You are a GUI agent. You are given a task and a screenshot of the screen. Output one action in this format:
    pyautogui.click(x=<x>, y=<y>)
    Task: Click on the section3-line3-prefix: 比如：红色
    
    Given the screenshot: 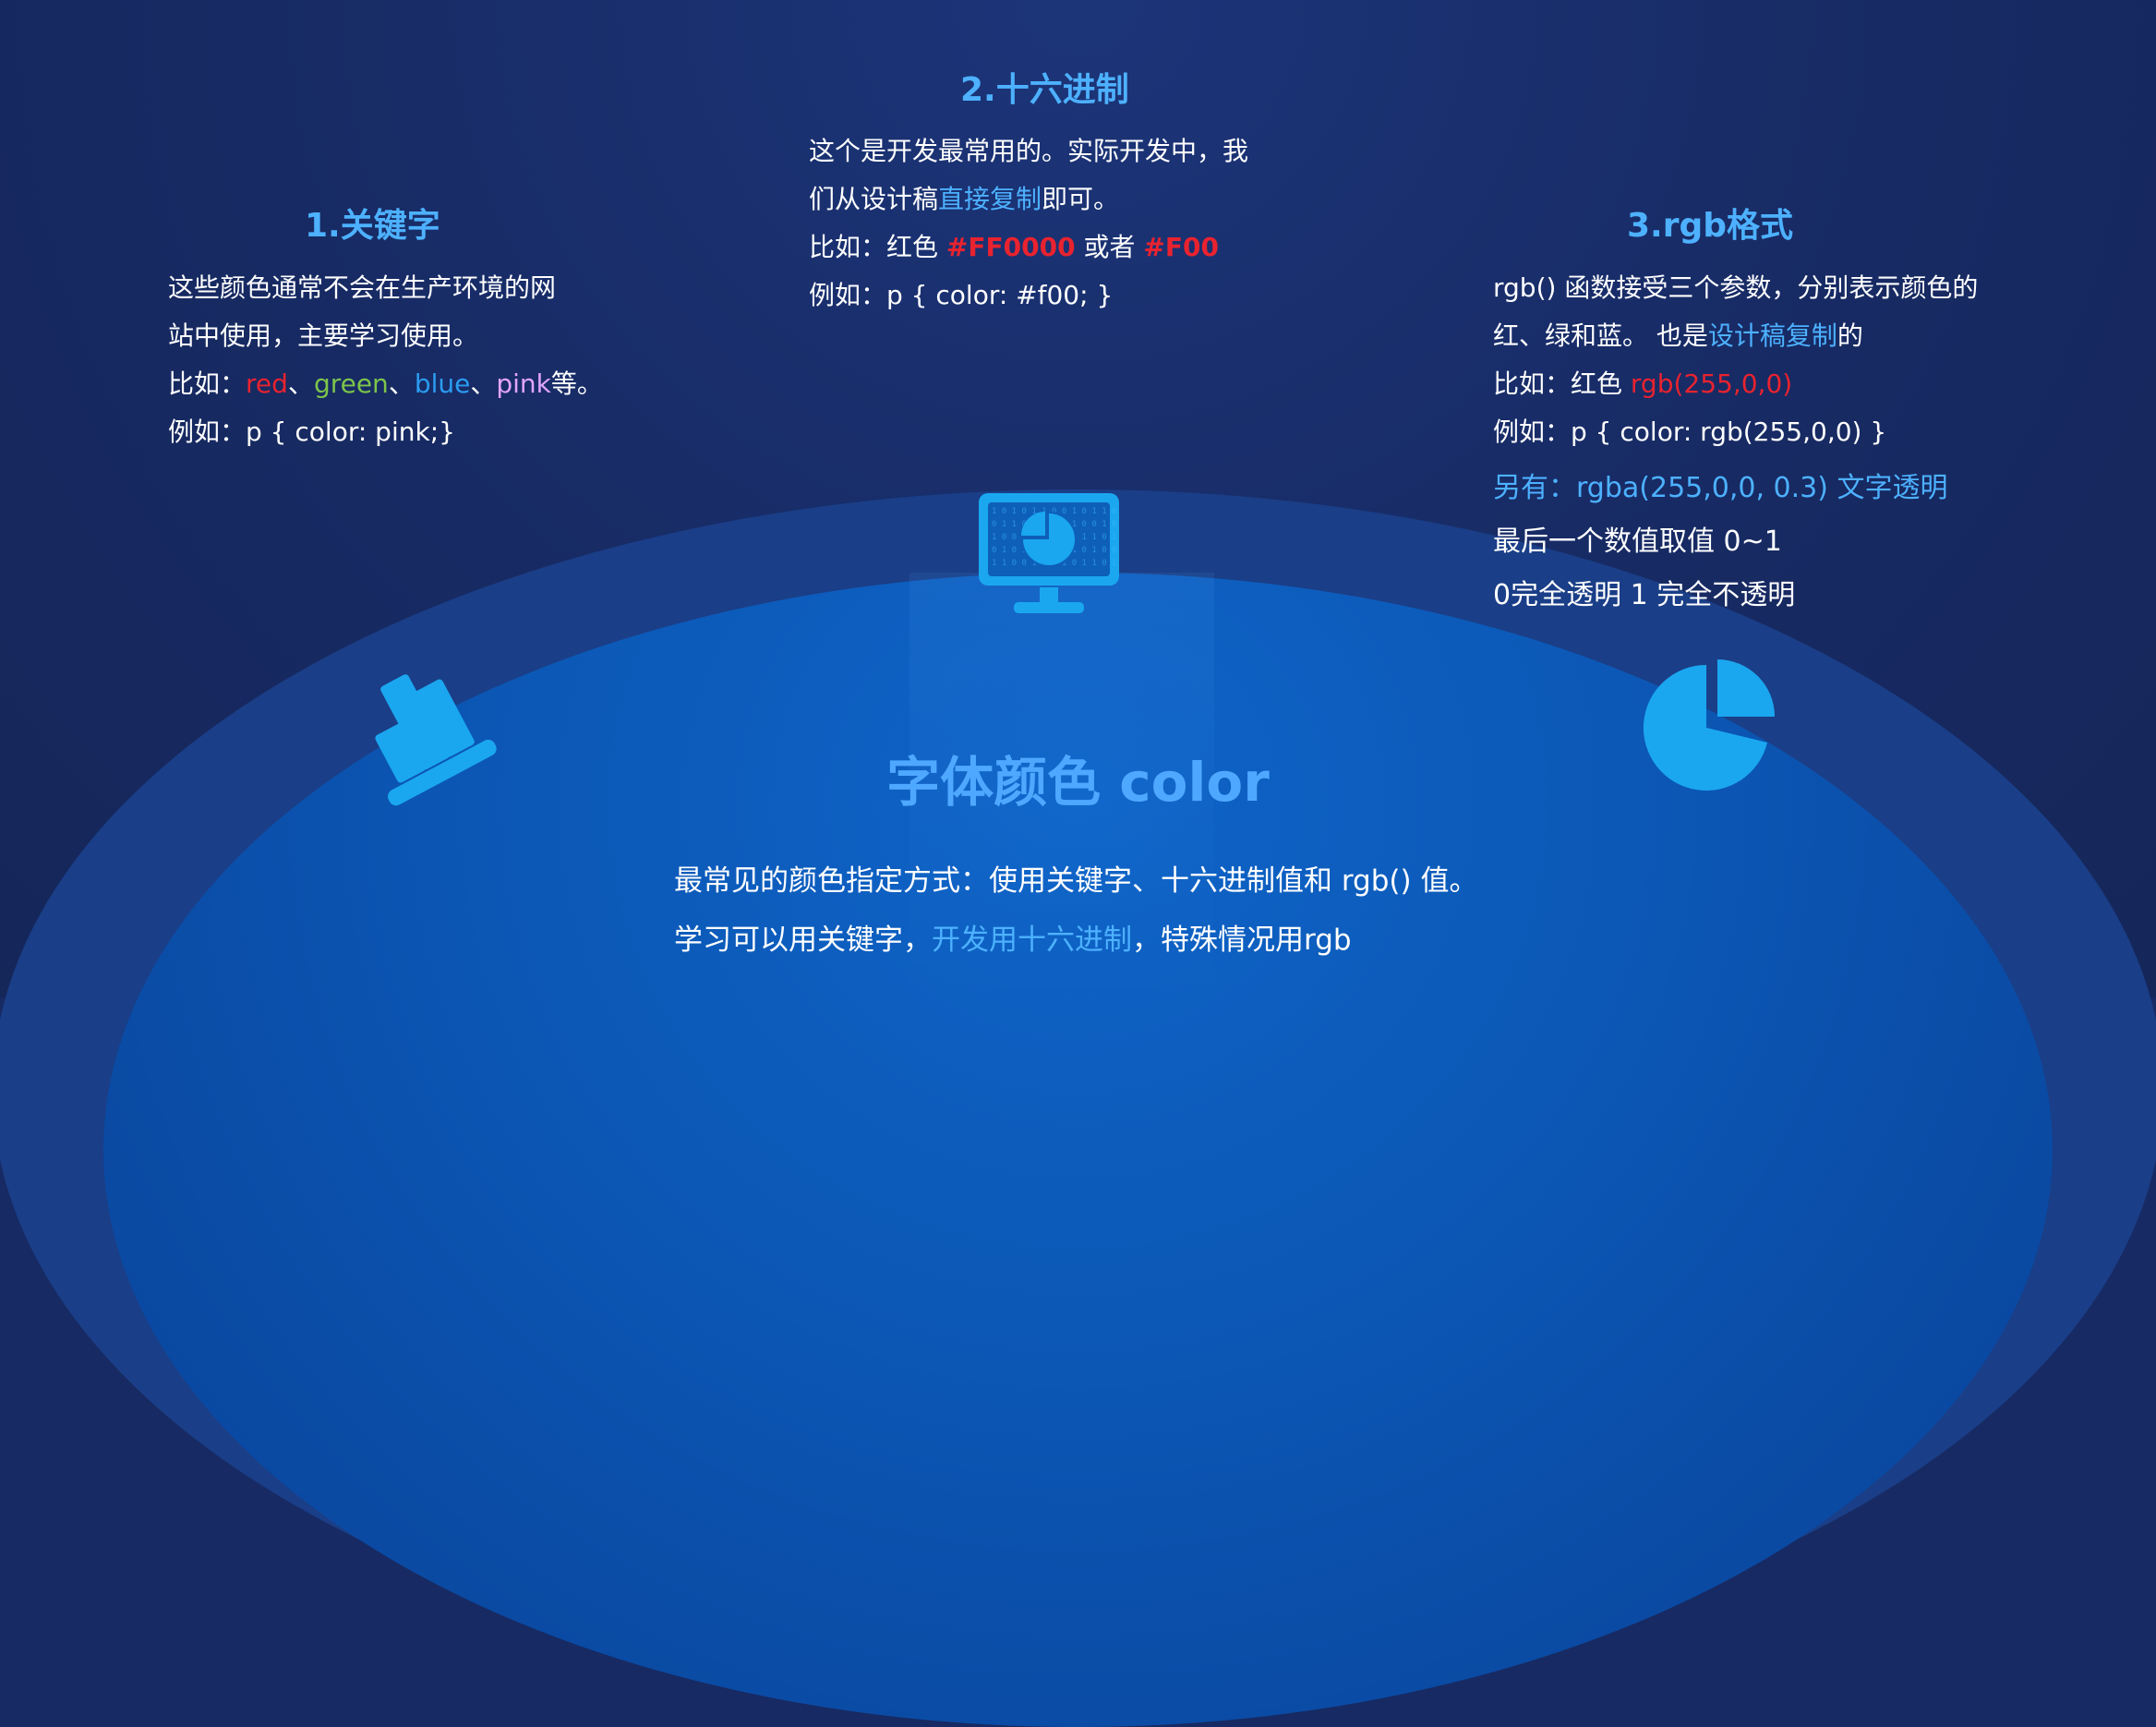 What is the action you would take?
    pyautogui.click(x=1562, y=384)
    